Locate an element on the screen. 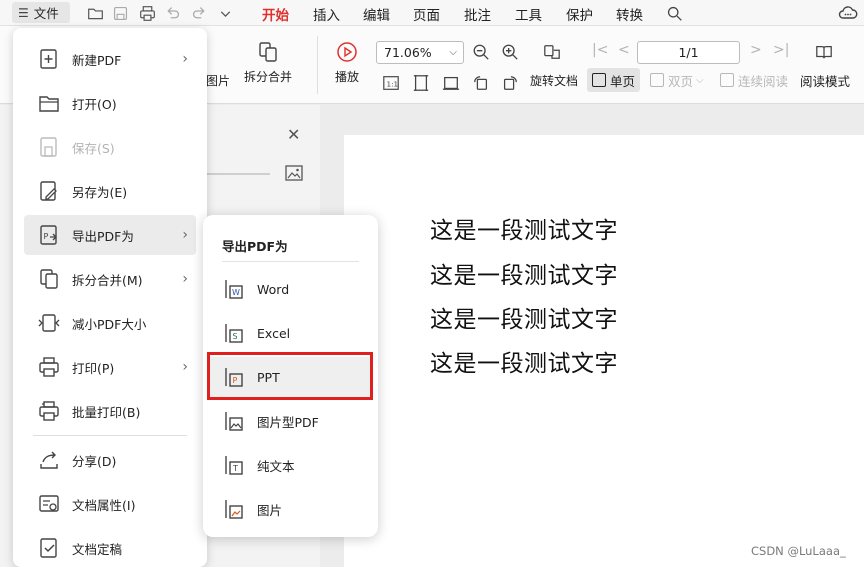 The width and height of the screenshot is (864, 567). split-merge-icon is located at coordinates (49, 279).